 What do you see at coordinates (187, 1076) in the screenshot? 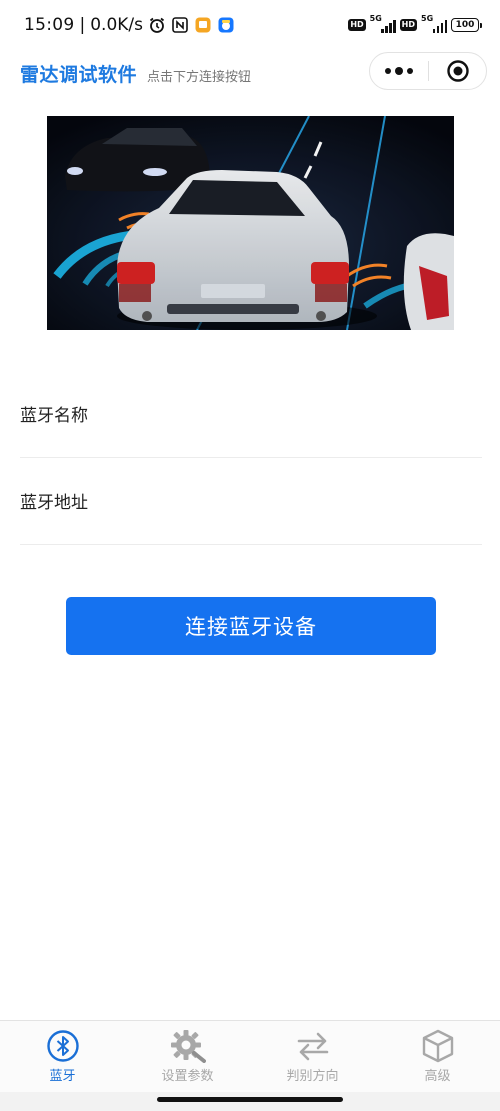
I see `tab-label-settings: 设置参数` at bounding box center [187, 1076].